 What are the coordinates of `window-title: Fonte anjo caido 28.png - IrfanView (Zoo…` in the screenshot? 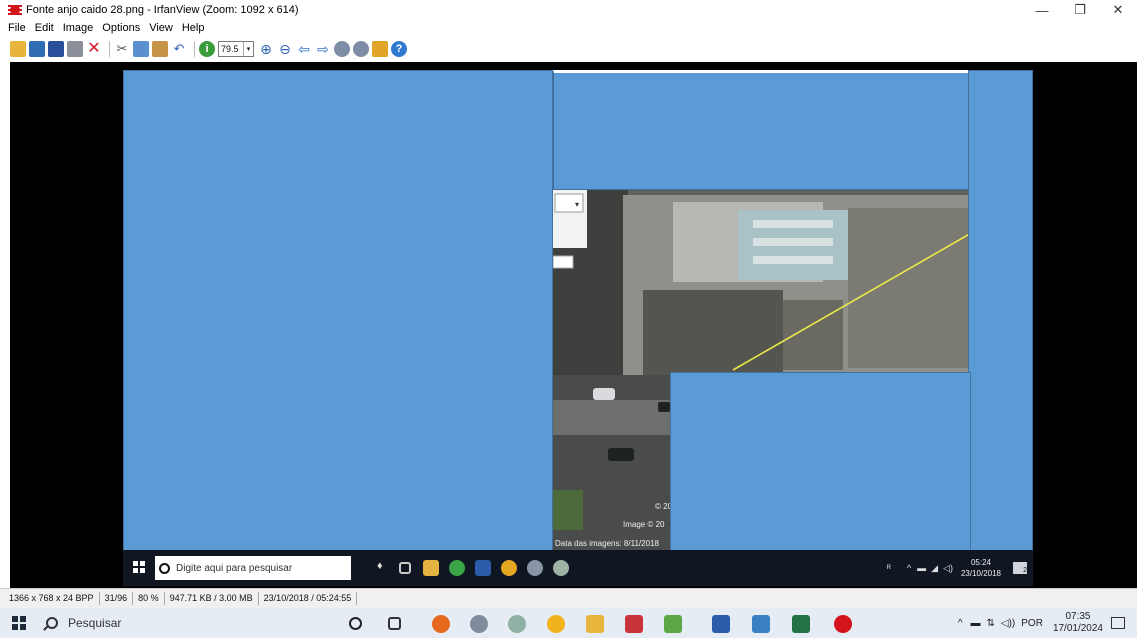 It's located at (162, 10).